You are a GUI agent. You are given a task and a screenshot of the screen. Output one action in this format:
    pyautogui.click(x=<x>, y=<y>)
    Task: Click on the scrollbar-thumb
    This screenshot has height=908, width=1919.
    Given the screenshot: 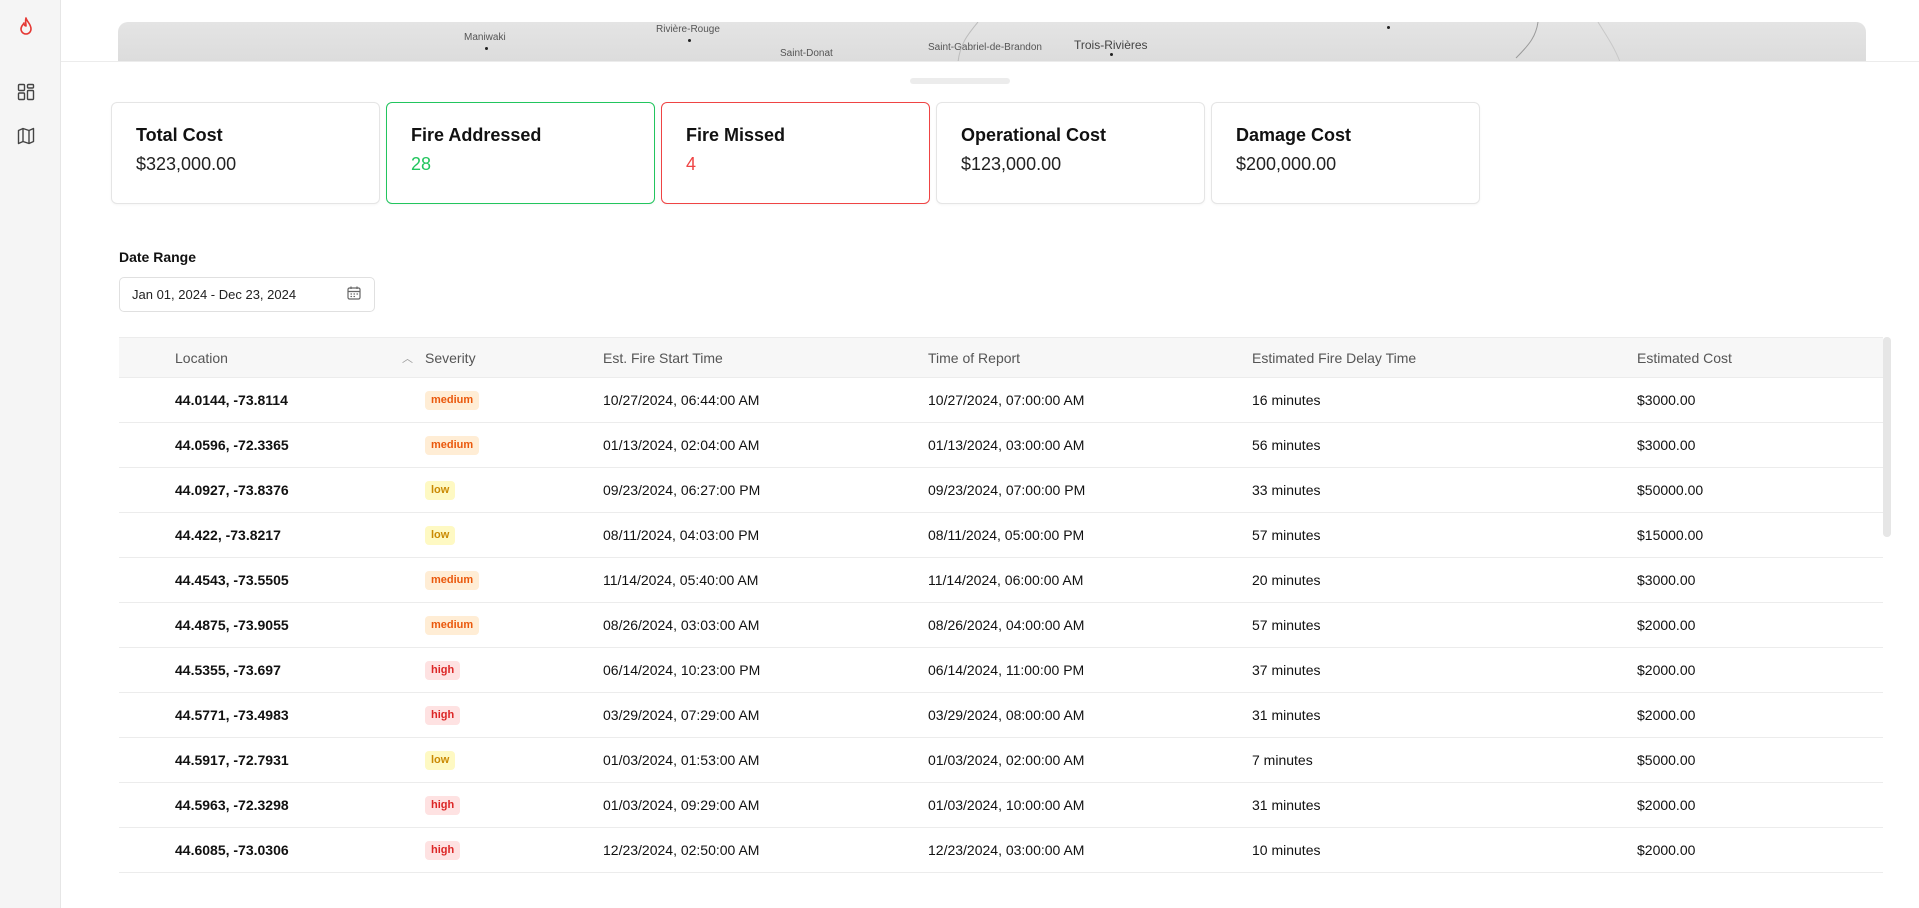 What is the action you would take?
    pyautogui.click(x=1887, y=437)
    